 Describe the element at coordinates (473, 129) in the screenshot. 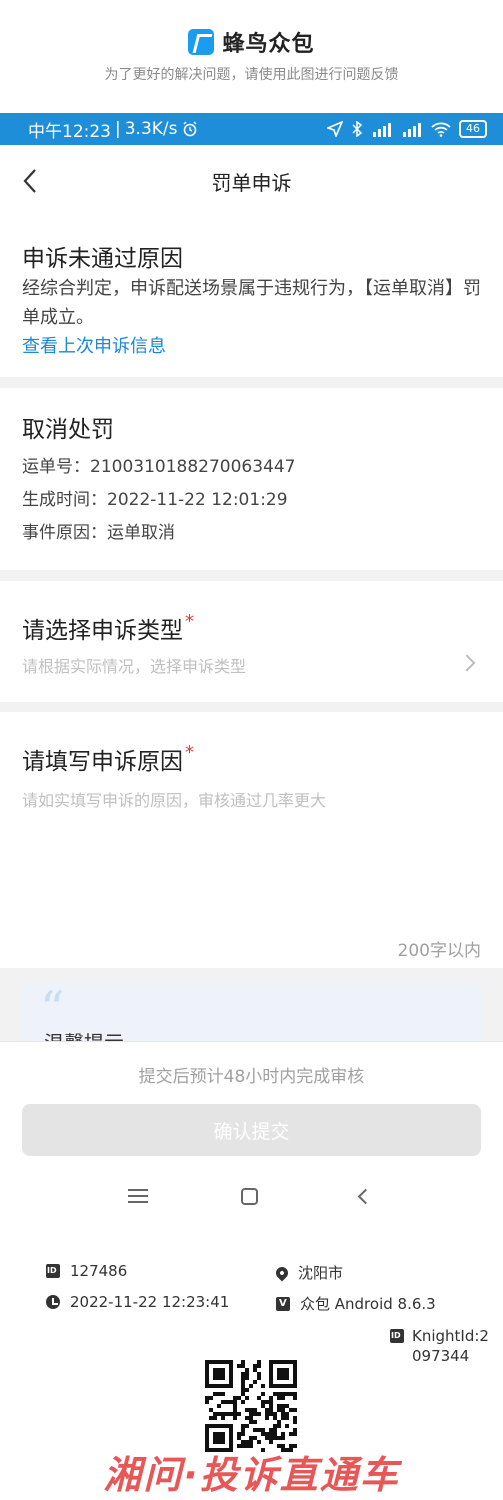

I see `battery-indicator: 46` at that location.